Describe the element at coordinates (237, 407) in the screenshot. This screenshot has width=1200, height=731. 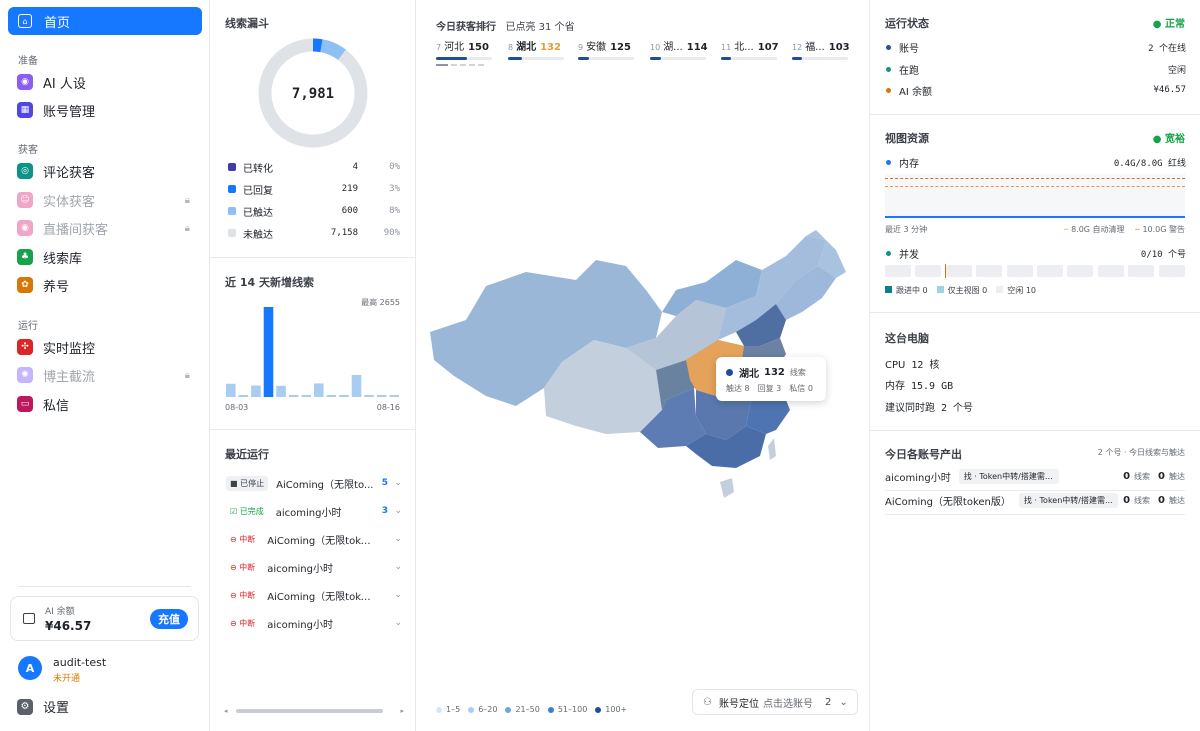
I see `trend-start-label: 08-03` at that location.